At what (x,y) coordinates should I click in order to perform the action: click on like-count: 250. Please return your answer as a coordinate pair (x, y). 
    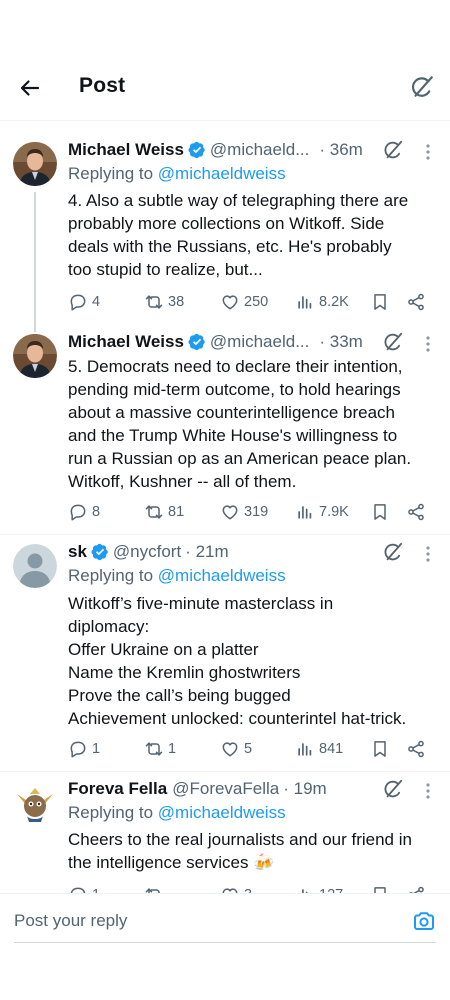
    Looking at the image, I should click on (256, 302).